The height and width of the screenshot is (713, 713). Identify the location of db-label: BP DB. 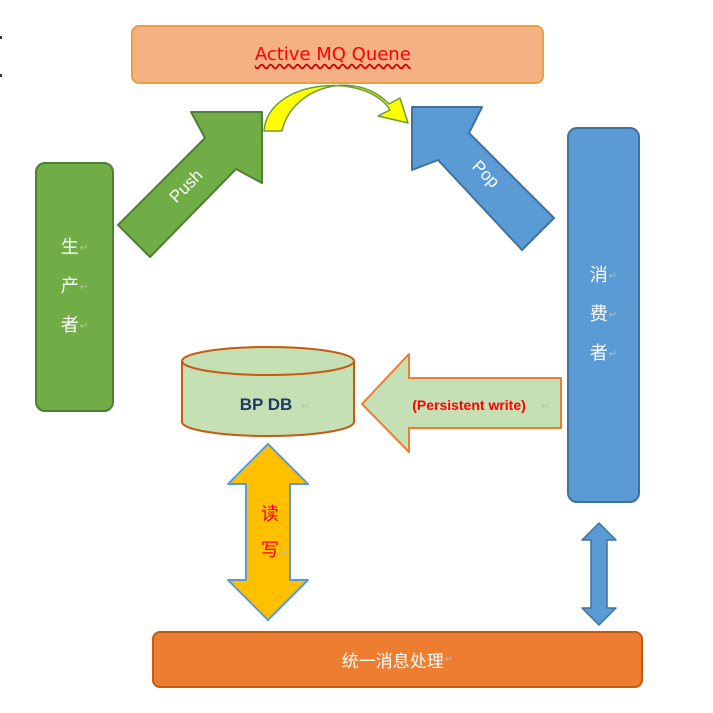
(266, 404).